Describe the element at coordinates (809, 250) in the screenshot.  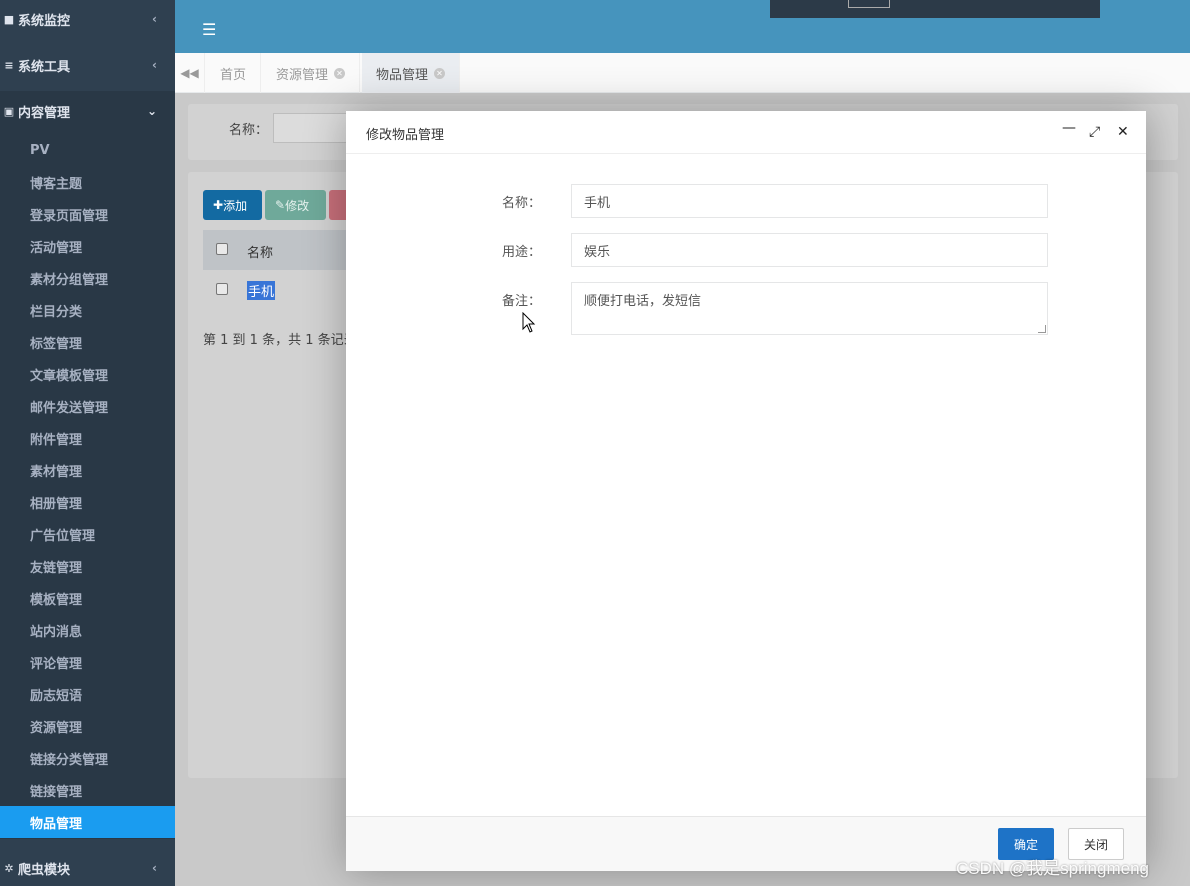
I see `usage-input: 娱乐` at that location.